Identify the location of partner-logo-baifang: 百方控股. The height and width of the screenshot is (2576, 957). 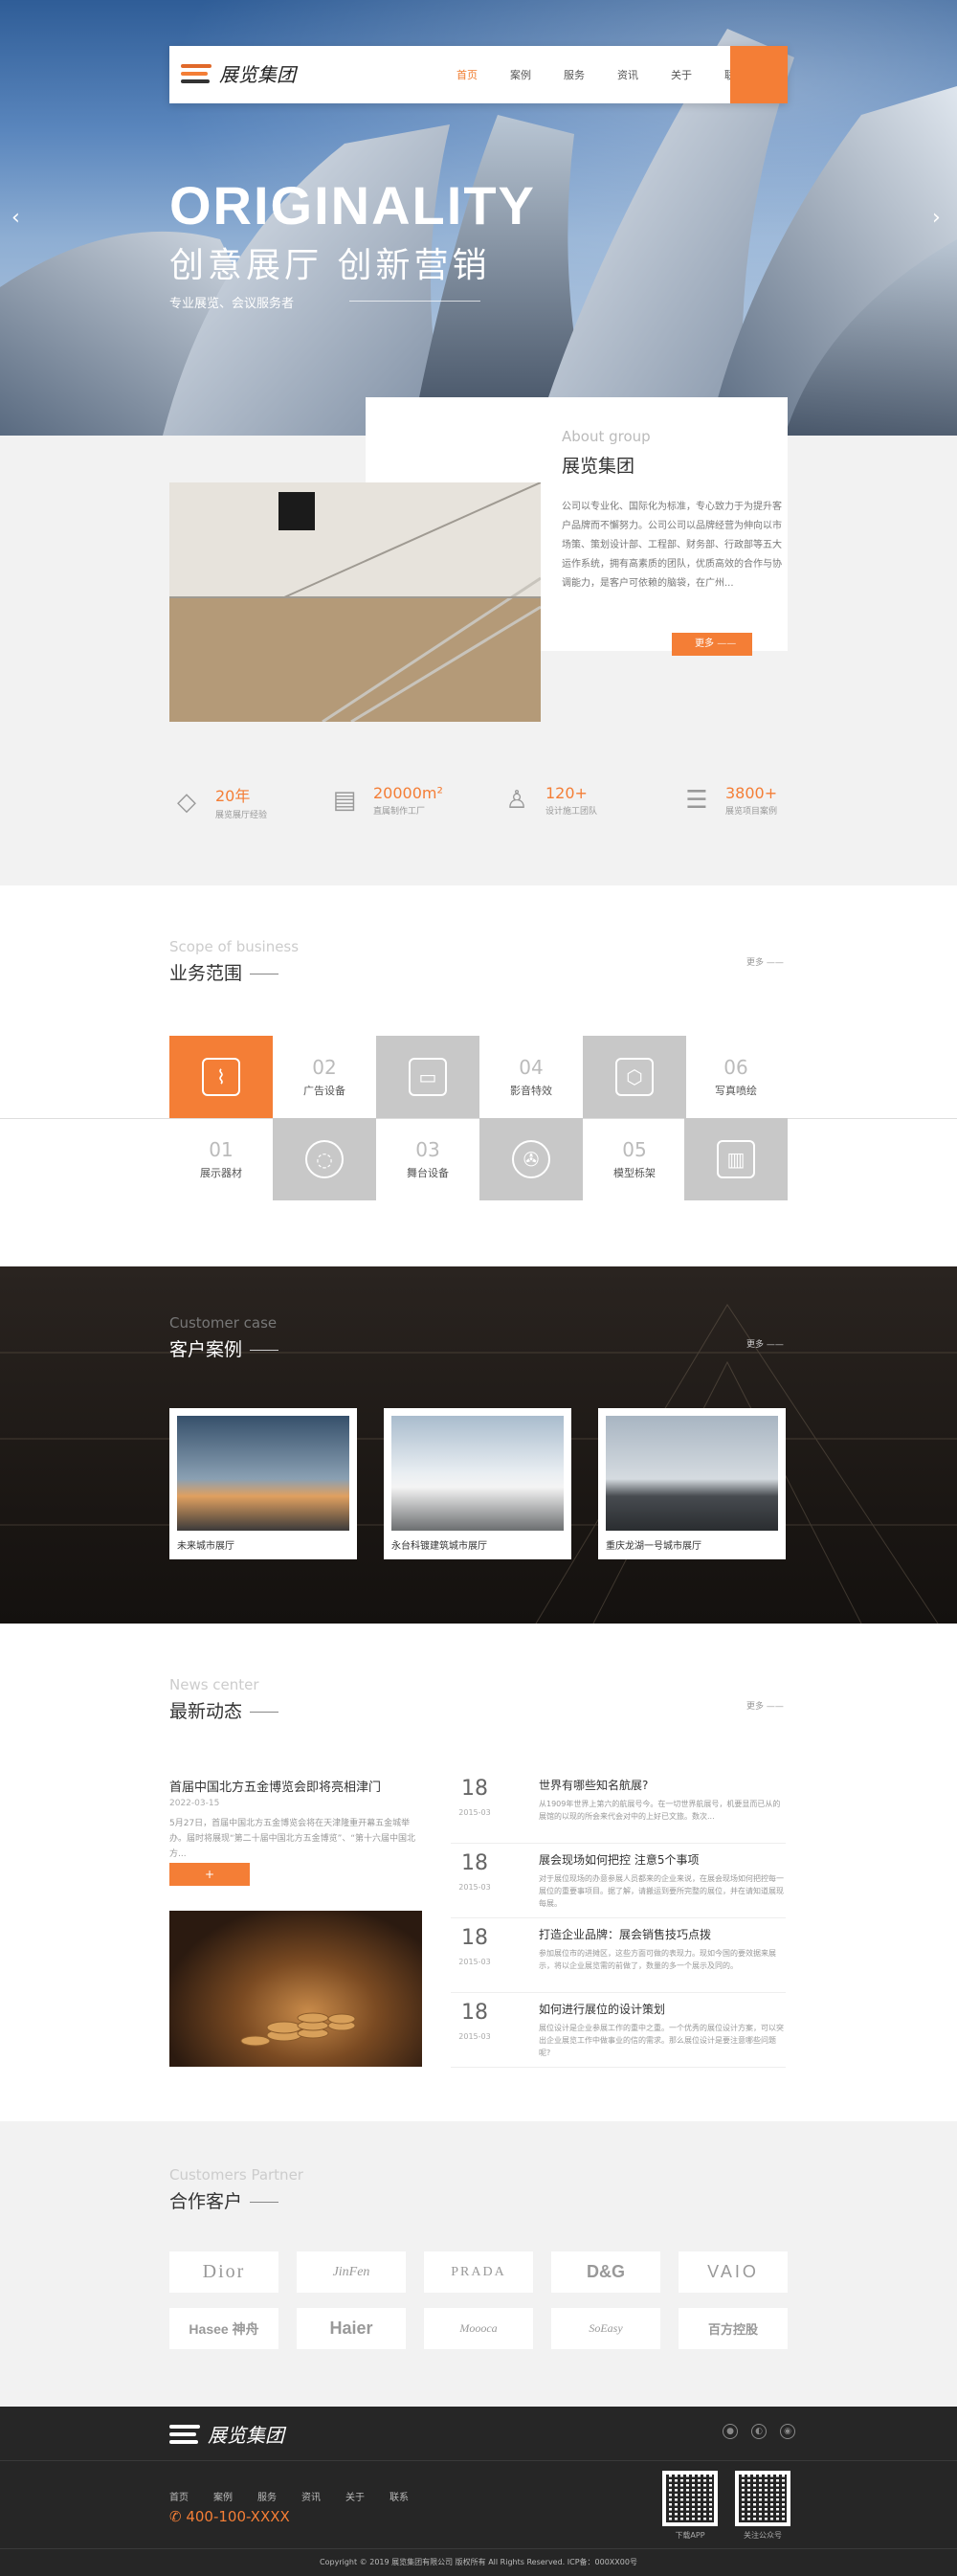
(733, 2329).